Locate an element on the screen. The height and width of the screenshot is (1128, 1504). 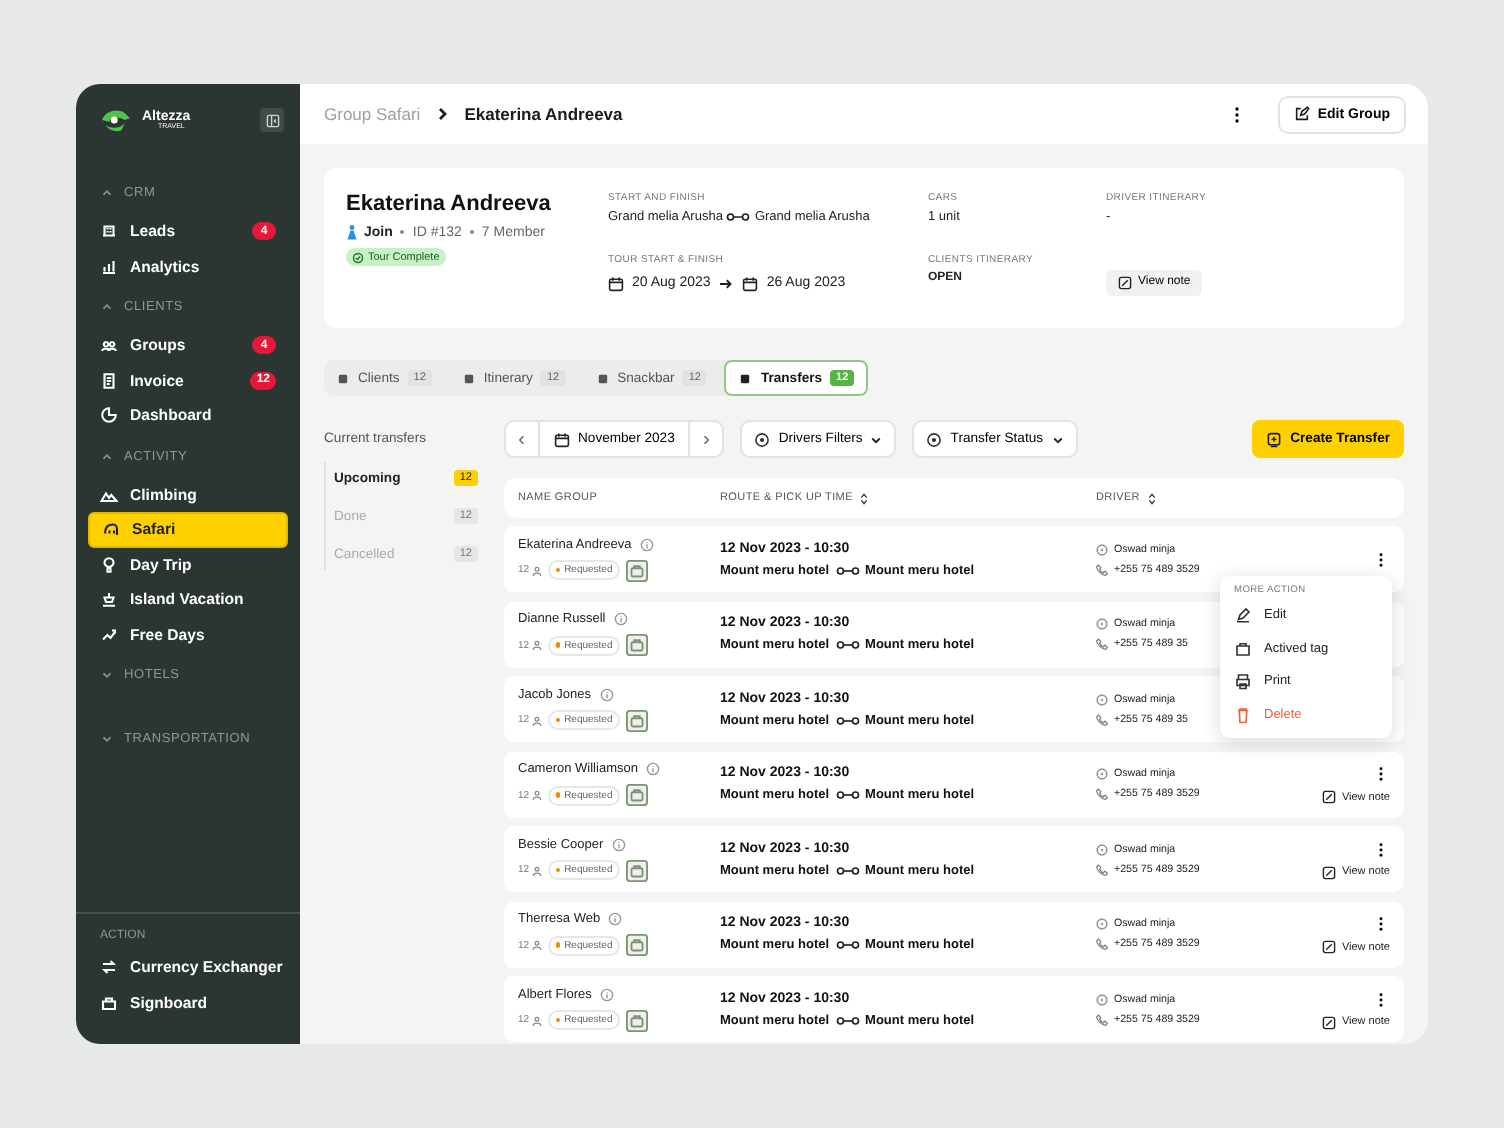
client-name: Ekaterina Andreeva is located at coordinates (449, 204).